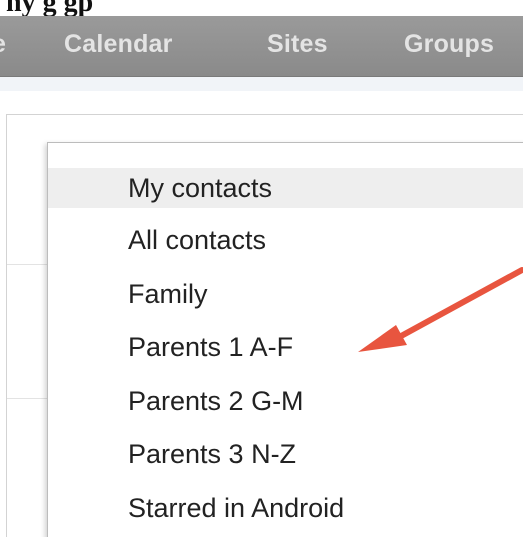  Describe the element at coordinates (285, 295) in the screenshot. I see `menu-item-family: Family` at that location.